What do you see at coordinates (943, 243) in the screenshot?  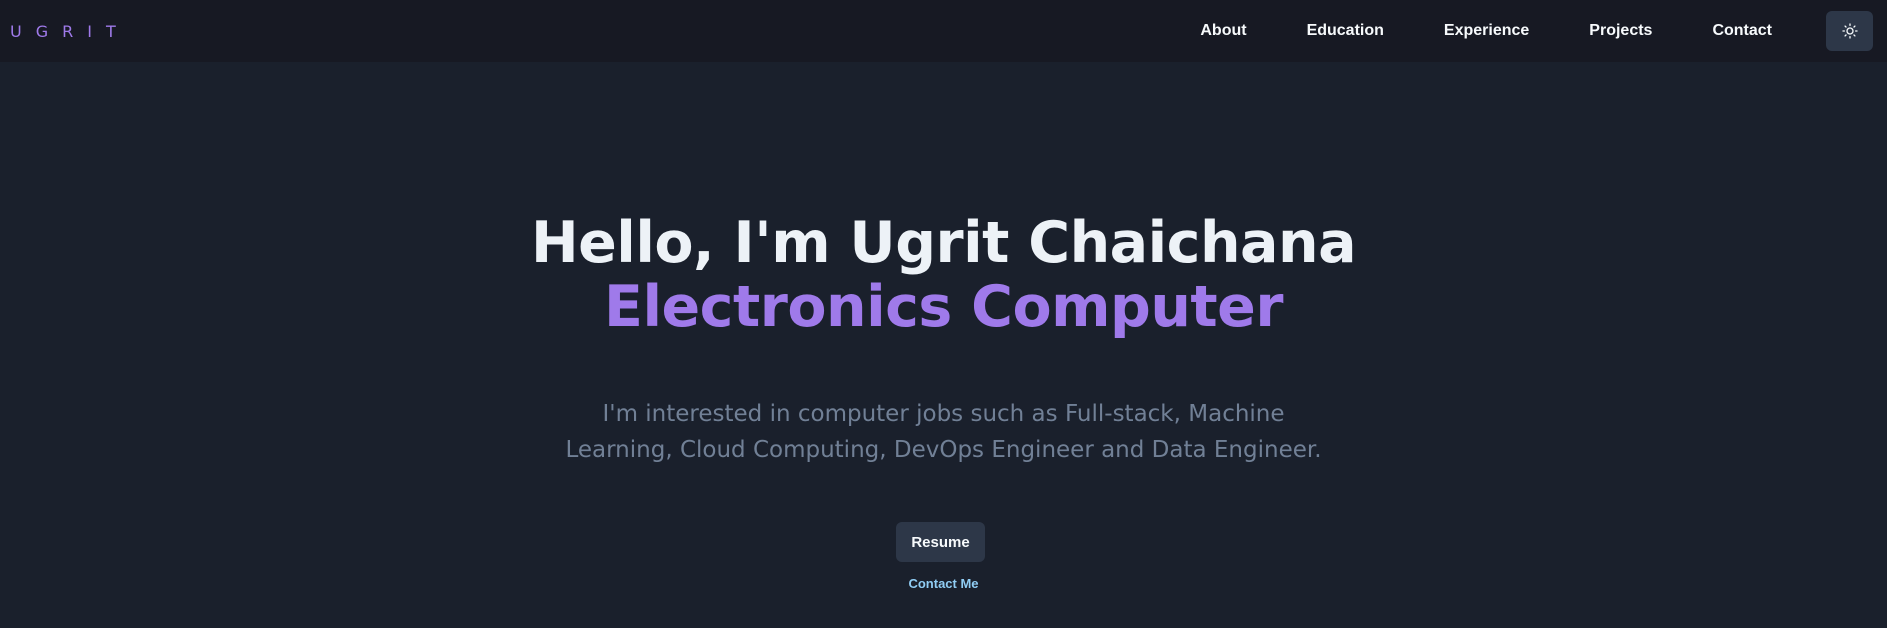 I see `hero-title: Hello, I'm Ugrit Chaichana` at bounding box center [943, 243].